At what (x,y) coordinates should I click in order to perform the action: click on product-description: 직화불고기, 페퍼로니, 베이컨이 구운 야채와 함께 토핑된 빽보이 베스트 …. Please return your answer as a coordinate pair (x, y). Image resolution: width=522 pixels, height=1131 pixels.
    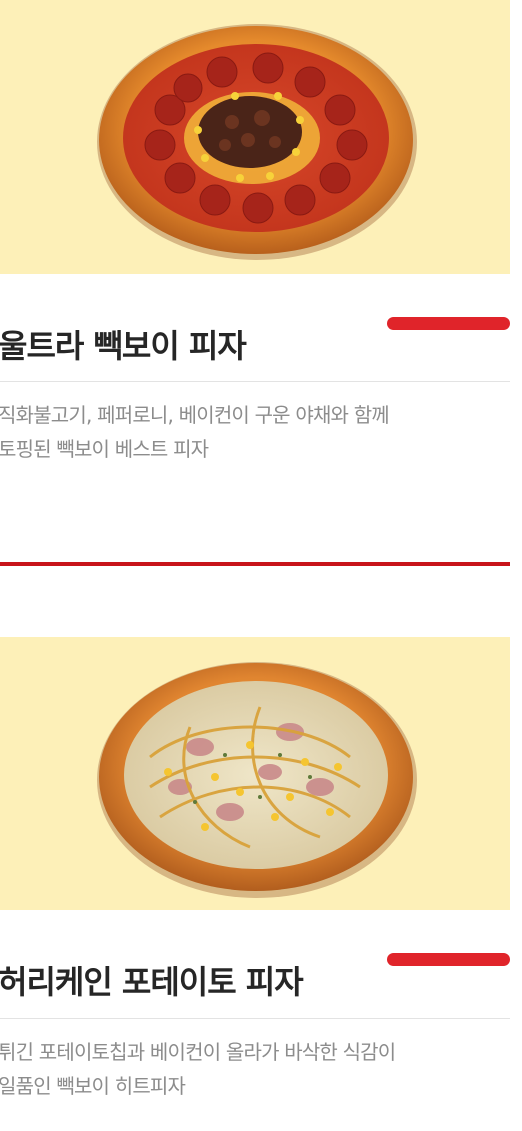
    Looking at the image, I should click on (249, 424).